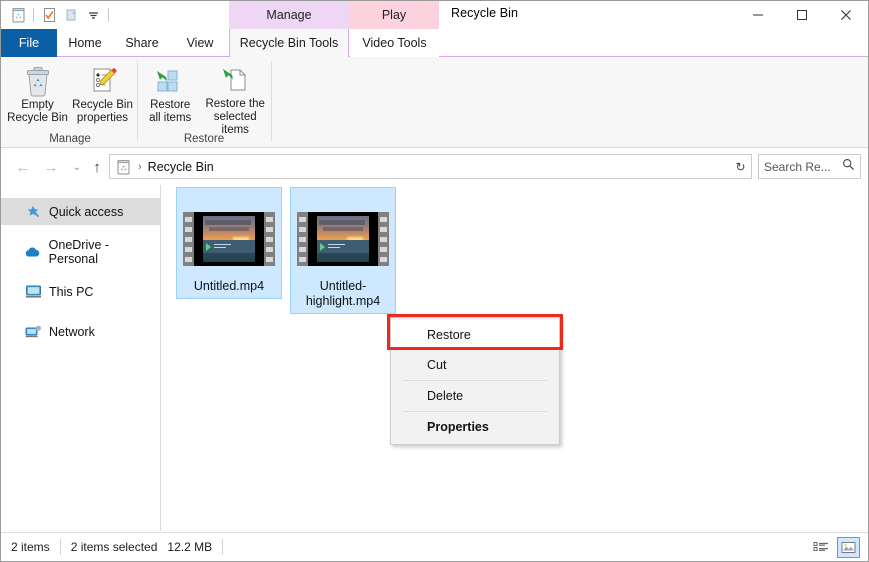  I want to click on empty-recycle-bin-button: Empty Recycle Bin, so click(37, 92).